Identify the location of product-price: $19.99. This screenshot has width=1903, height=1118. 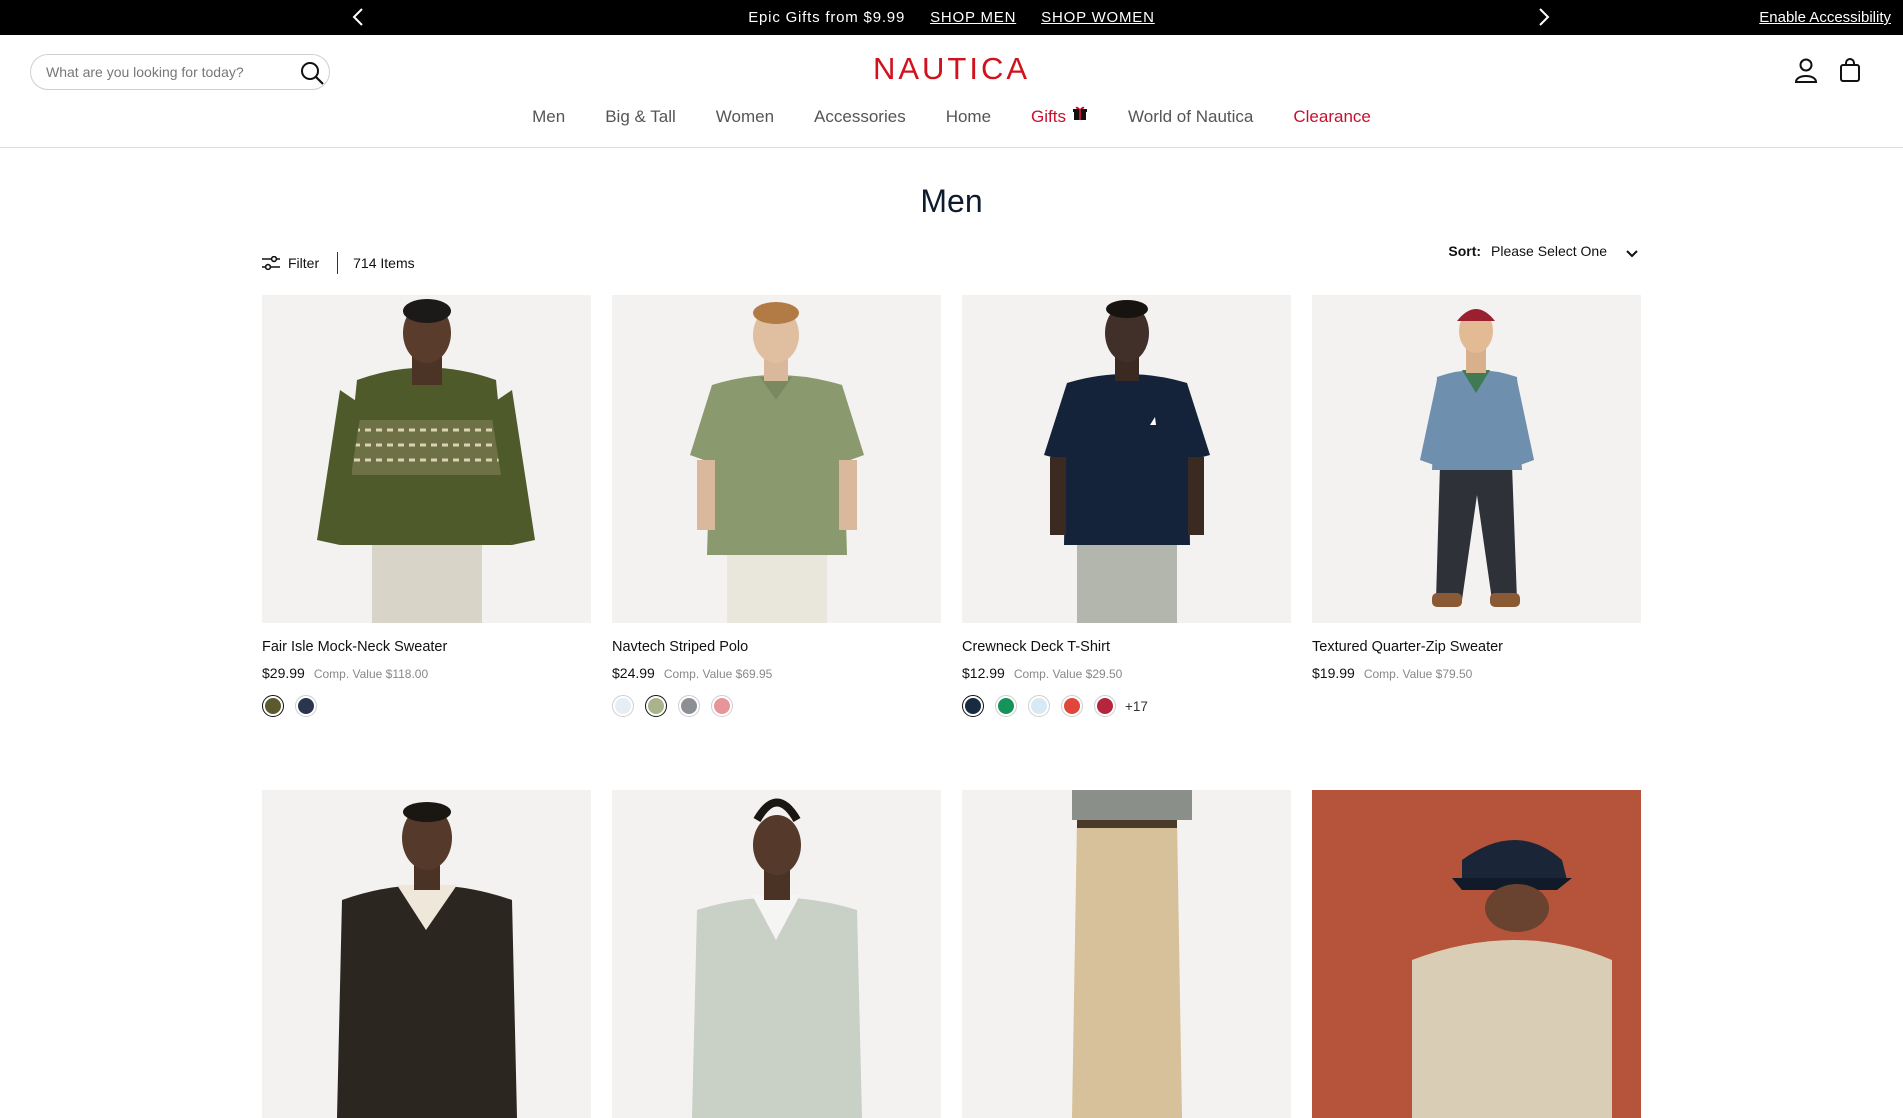
(1333, 673).